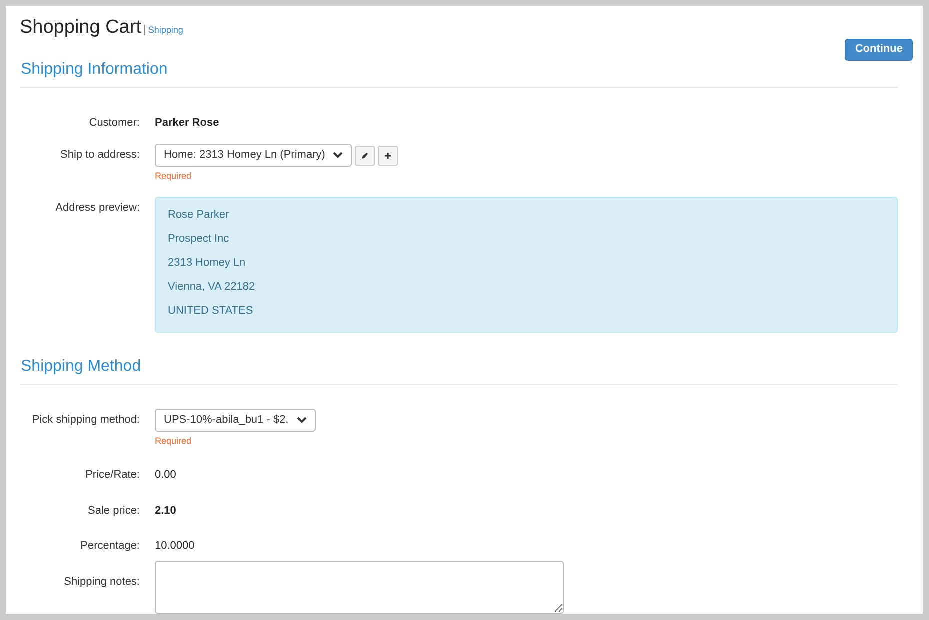 The image size is (929, 620). I want to click on address-line: Prospect Inc, so click(199, 239).